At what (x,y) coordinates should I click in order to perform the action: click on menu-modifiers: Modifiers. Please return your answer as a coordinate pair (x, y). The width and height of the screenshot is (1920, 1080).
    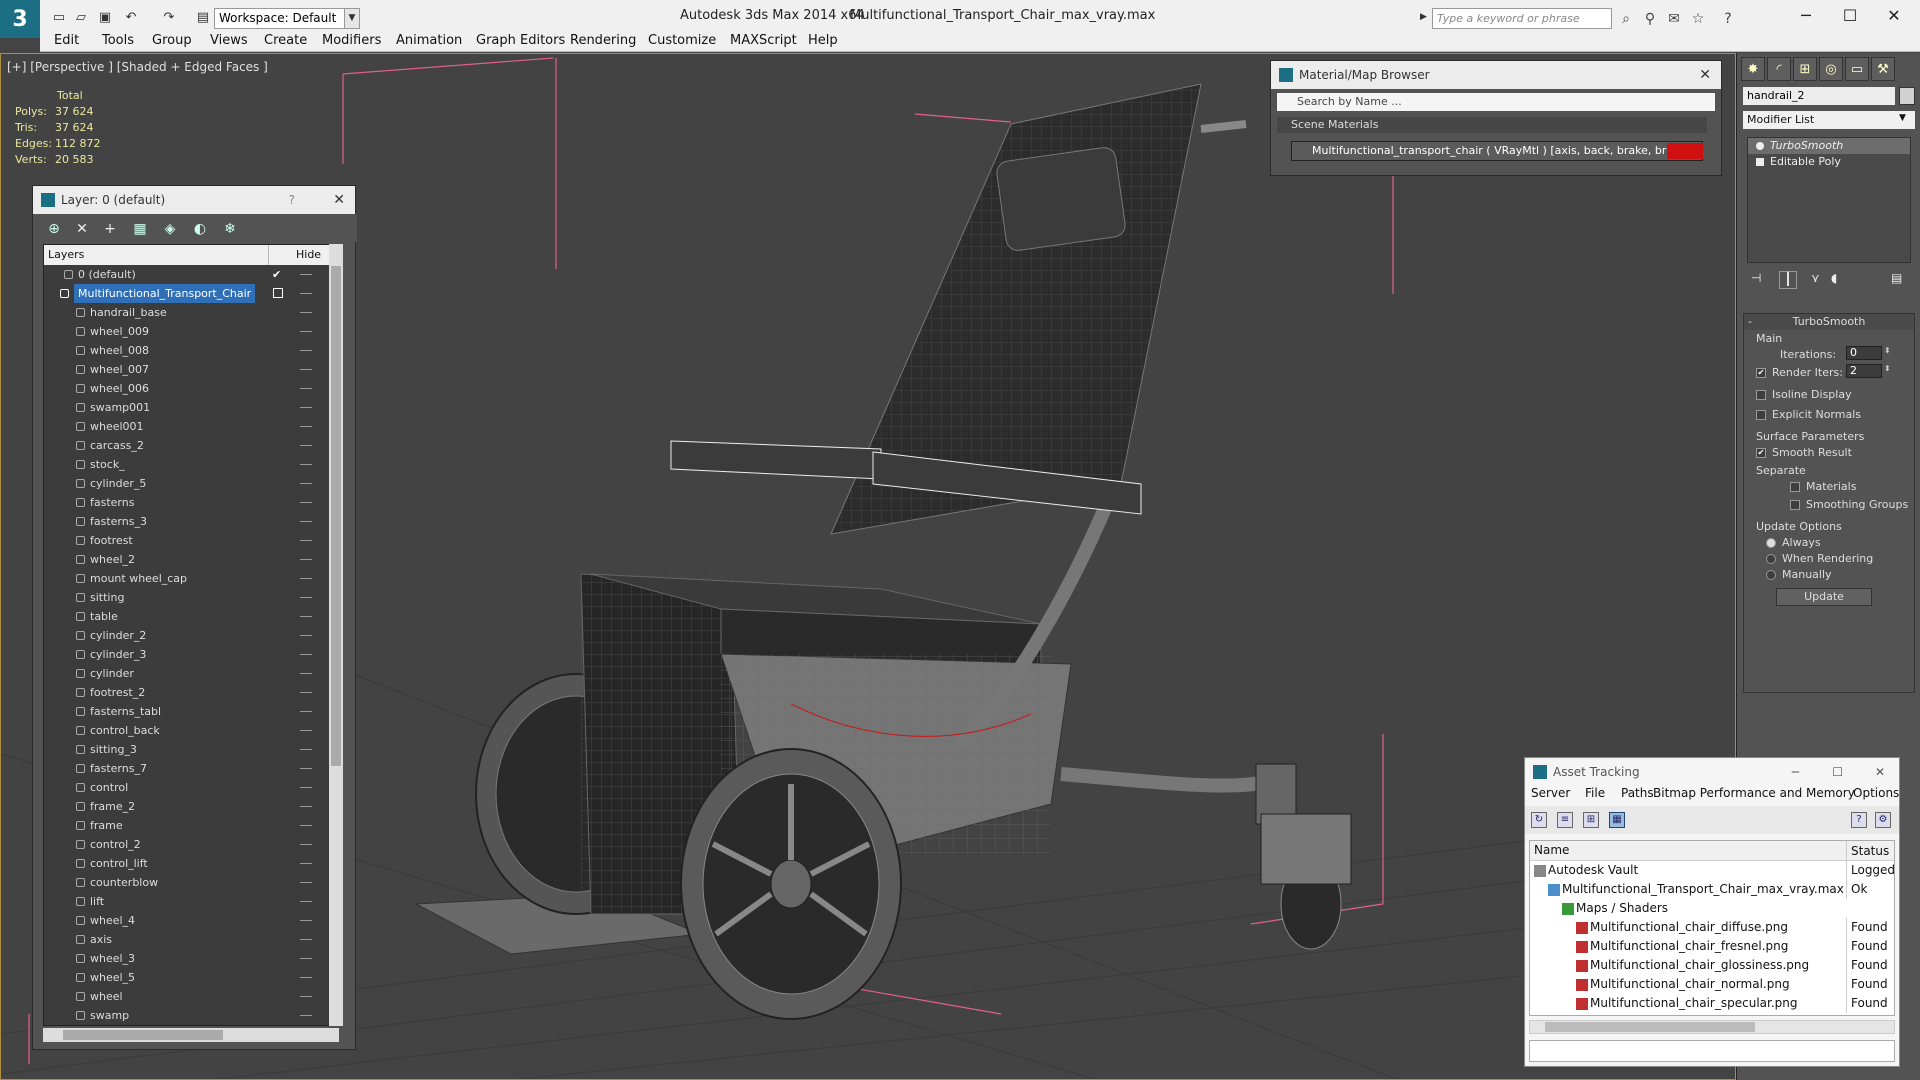
    Looking at the image, I should click on (351, 40).